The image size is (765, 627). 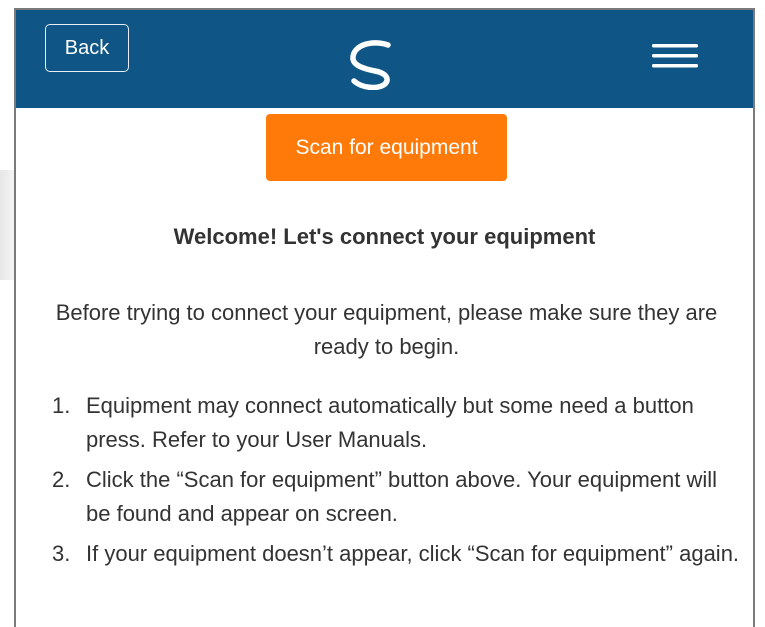 I want to click on step-number-3: 3., so click(x=61, y=553).